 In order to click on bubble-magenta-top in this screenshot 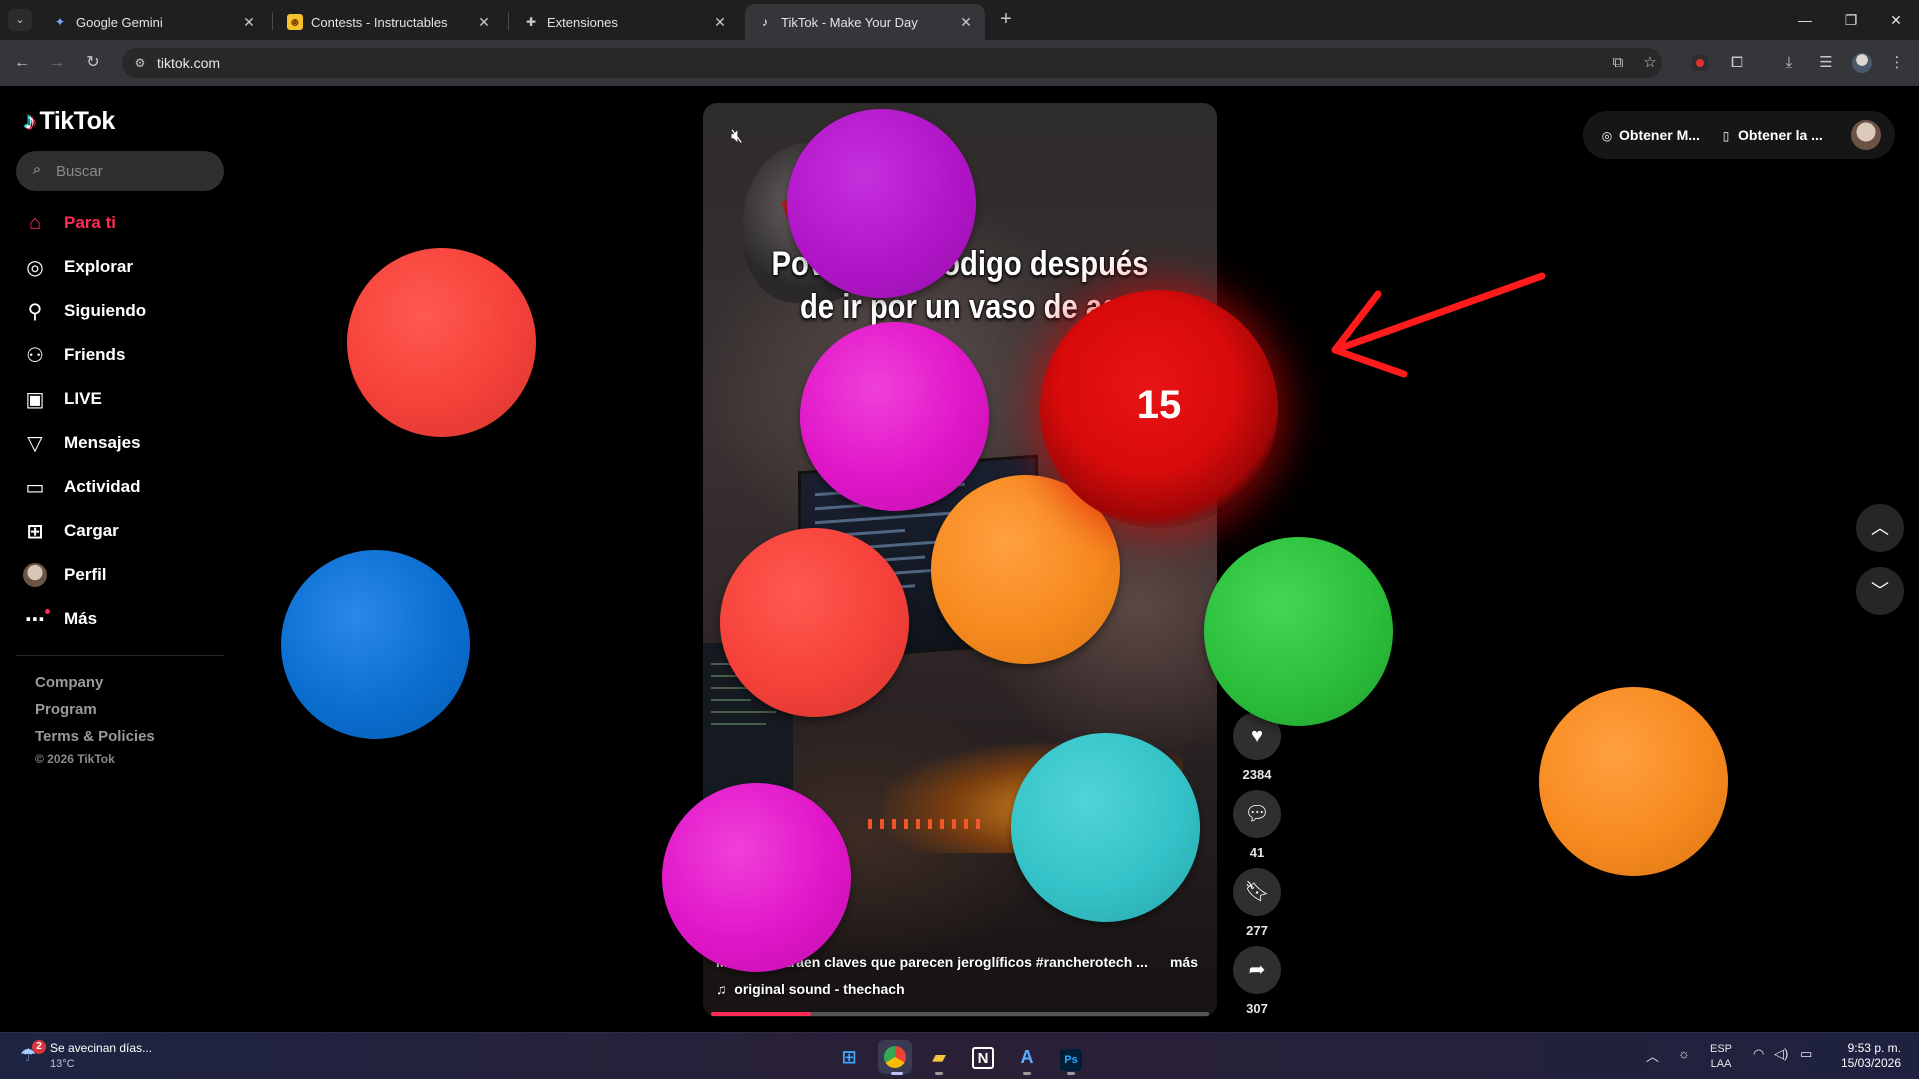, I will do `click(894, 416)`.